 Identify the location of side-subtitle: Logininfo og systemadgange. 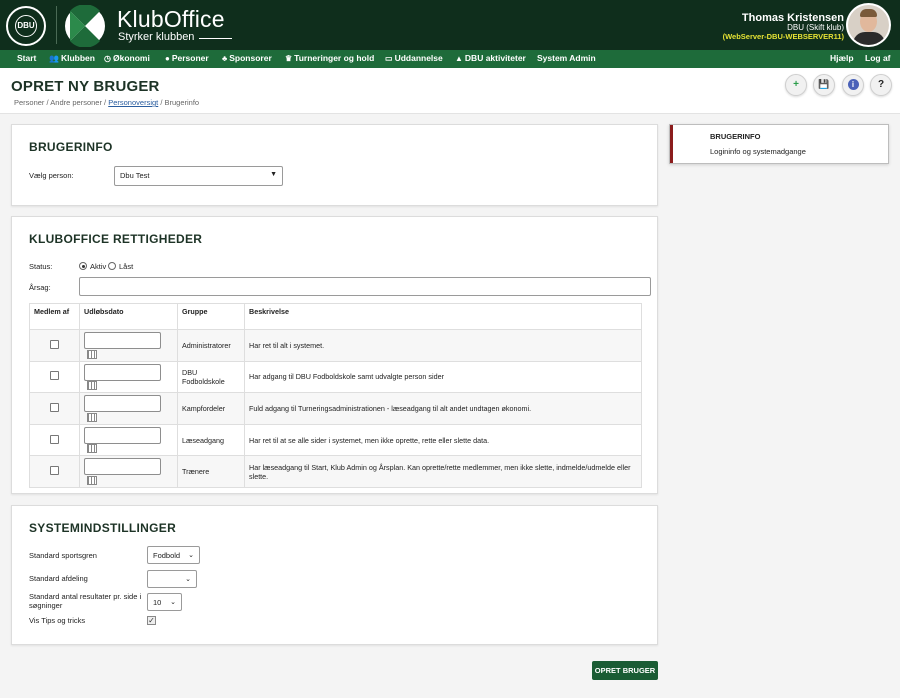
(758, 151).